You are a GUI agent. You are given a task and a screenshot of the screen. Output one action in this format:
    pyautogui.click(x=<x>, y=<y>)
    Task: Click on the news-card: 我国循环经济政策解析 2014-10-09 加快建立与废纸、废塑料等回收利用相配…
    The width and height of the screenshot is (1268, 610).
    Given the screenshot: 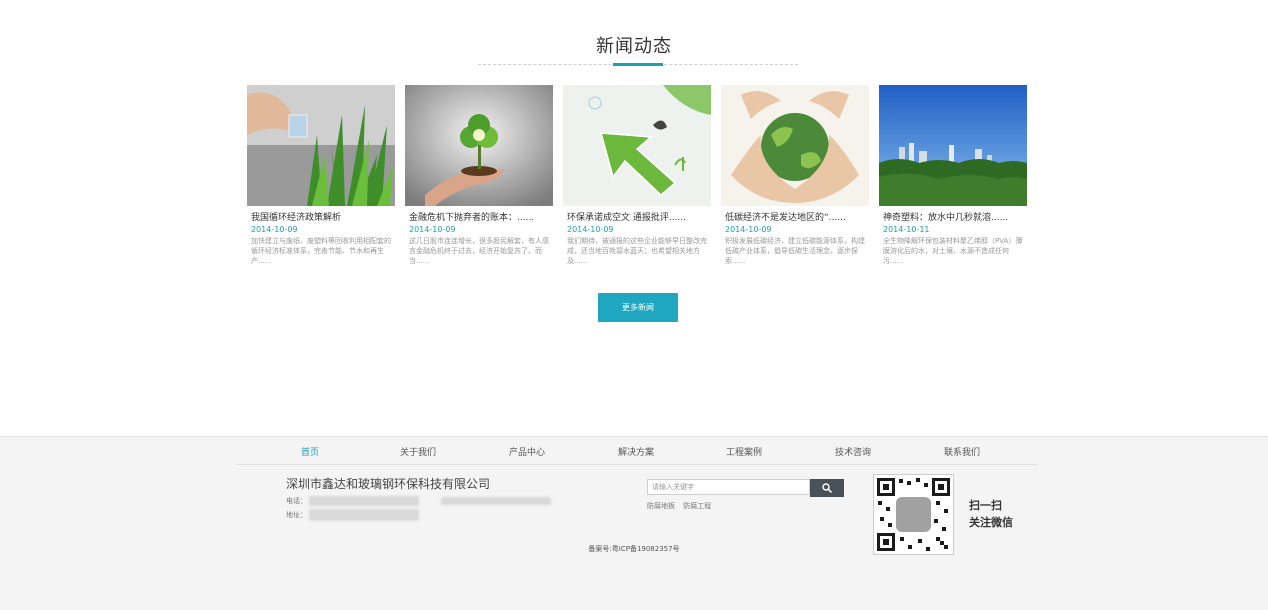 What is the action you would take?
    pyautogui.click(x=321, y=182)
    